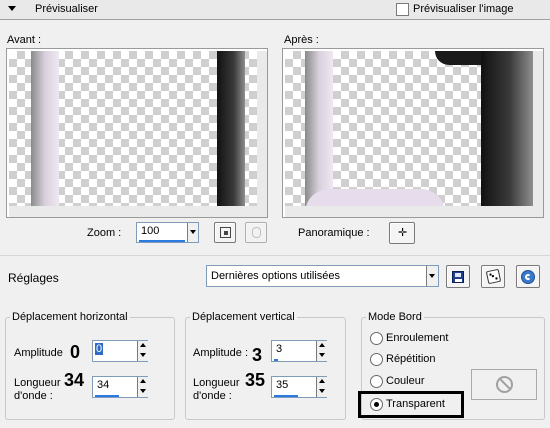 Image resolution: width=550 pixels, height=428 pixels. I want to click on horizontal-wavelength-arrows, so click(142, 387).